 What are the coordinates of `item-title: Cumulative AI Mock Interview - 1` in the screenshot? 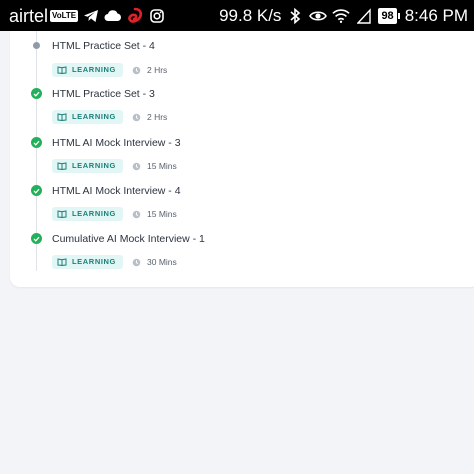 It's located at (128, 239).